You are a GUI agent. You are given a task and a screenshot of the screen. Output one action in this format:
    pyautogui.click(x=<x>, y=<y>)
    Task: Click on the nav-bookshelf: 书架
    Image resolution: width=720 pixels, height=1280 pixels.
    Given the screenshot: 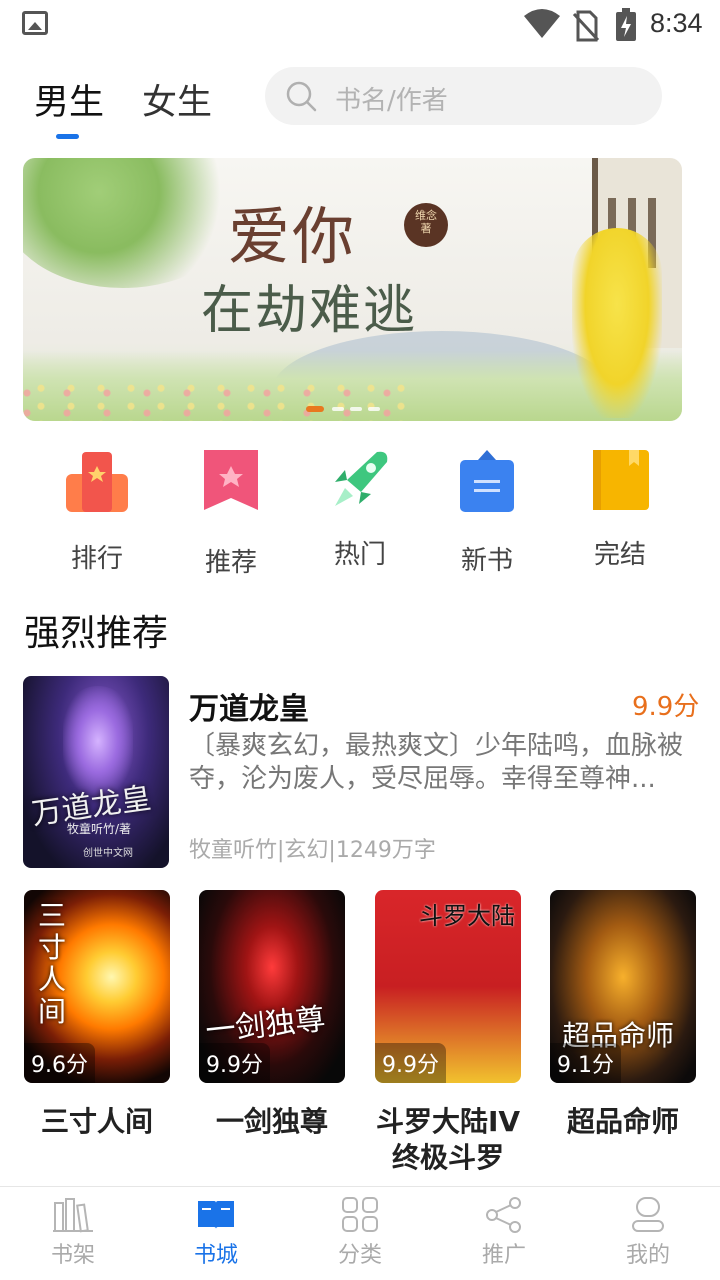 What is the action you would take?
    pyautogui.click(x=73, y=1233)
    